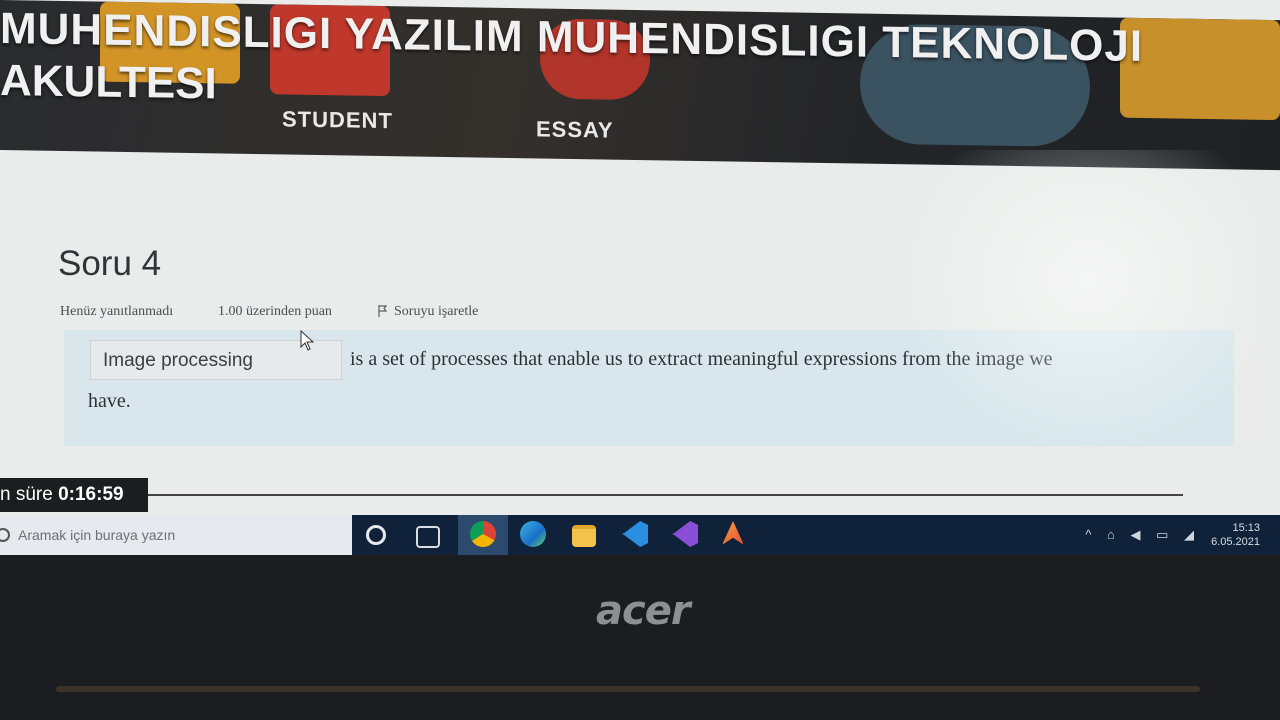  What do you see at coordinates (643, 611) in the screenshot?
I see `acer-logo: acer` at bounding box center [643, 611].